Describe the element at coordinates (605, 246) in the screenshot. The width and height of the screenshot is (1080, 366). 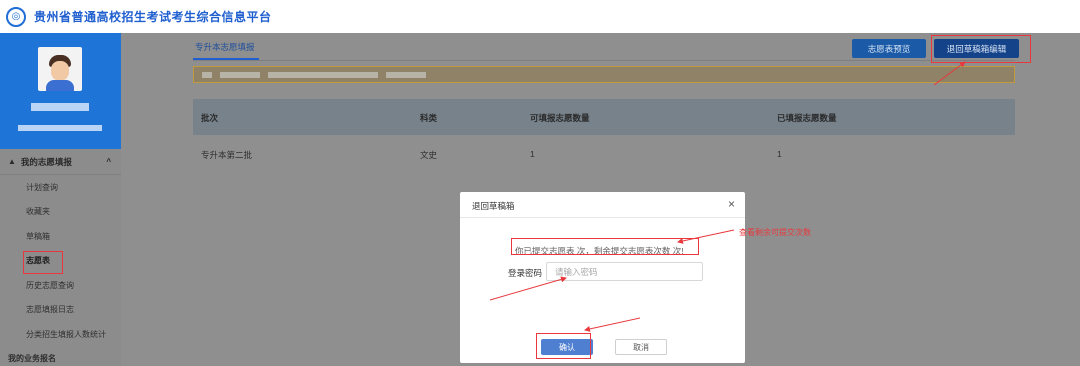
I see `highlight-box-message` at that location.